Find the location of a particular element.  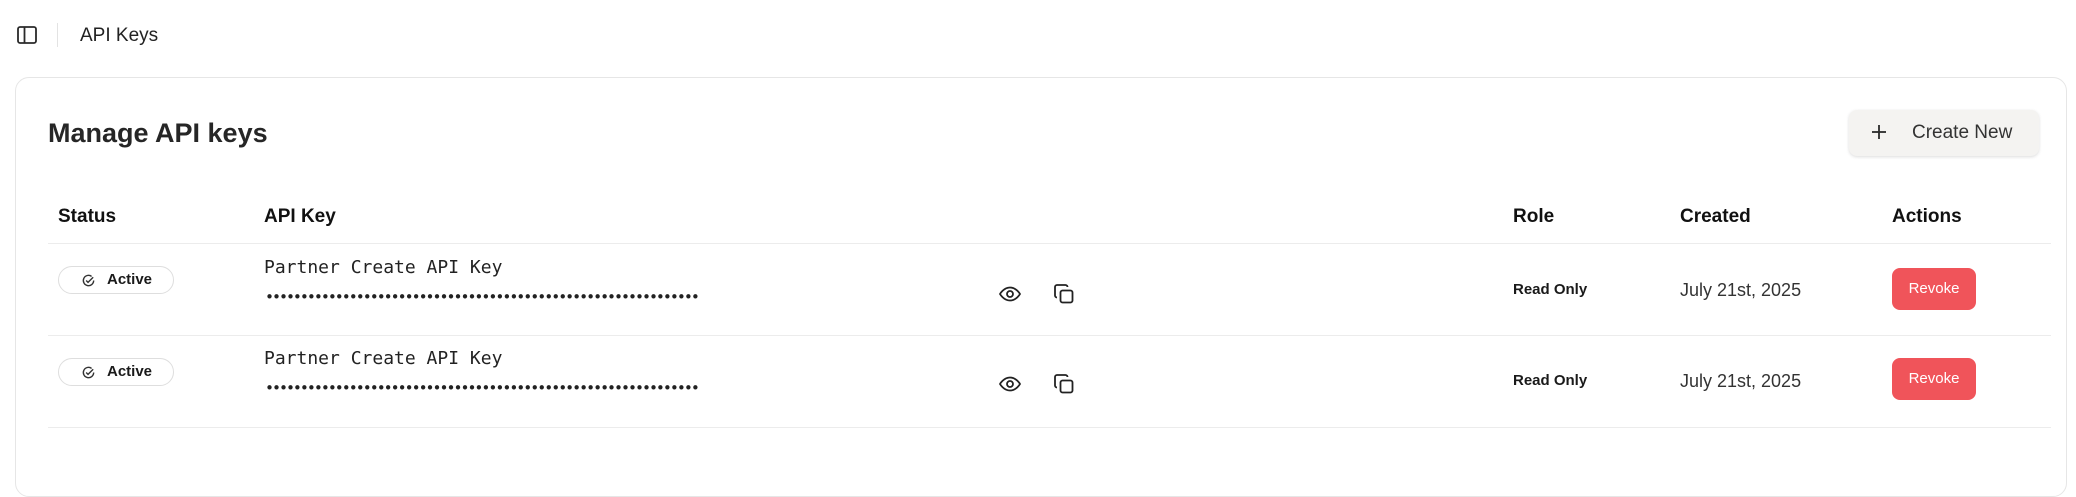

create-new-button: Create New is located at coordinates (1944, 133).